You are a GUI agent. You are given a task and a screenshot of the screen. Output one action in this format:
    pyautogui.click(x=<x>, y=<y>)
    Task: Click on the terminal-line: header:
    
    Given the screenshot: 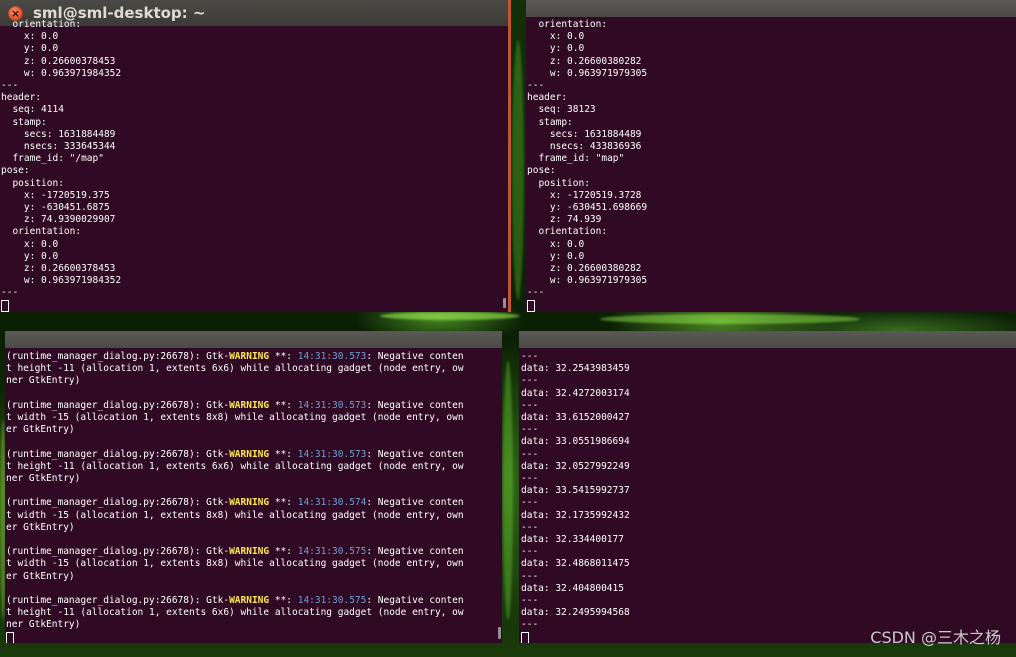 What is the action you would take?
    pyautogui.click(x=21, y=98)
    